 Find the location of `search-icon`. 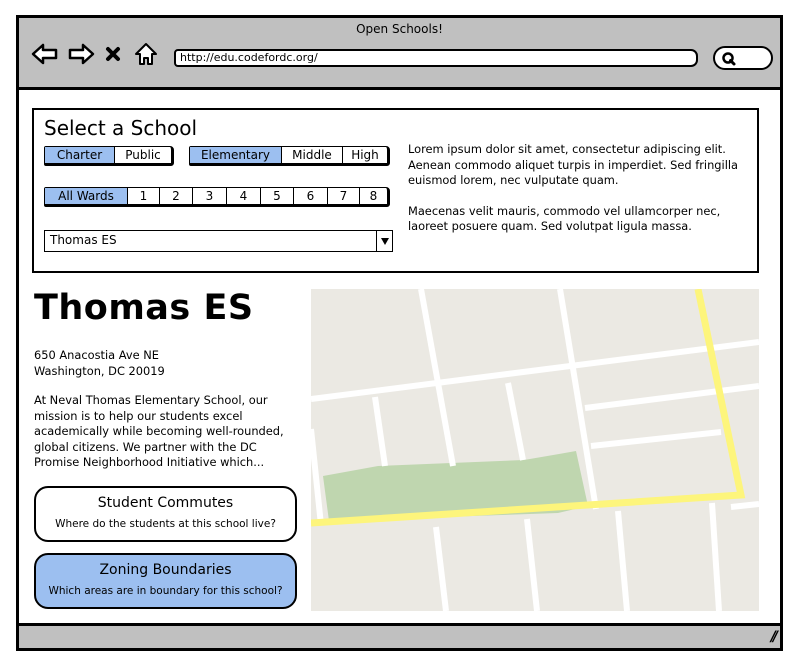

search-icon is located at coordinates (729, 59).